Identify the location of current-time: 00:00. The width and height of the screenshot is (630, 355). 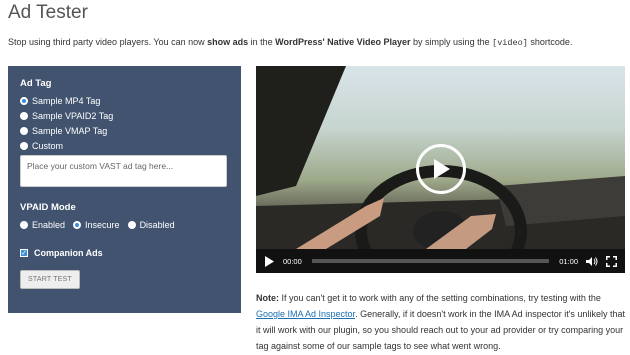
(292, 261).